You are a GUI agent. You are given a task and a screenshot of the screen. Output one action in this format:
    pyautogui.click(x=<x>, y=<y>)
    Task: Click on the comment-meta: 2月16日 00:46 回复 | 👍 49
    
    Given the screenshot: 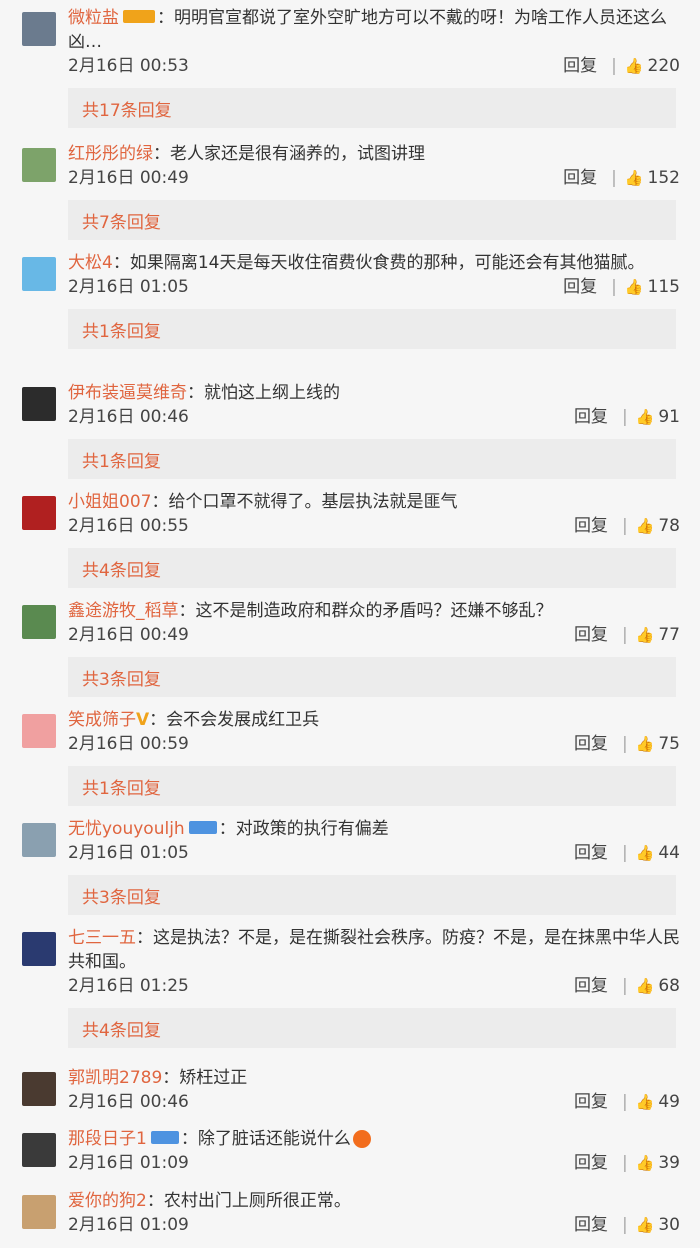 What is the action you would take?
    pyautogui.click(x=374, y=1102)
    